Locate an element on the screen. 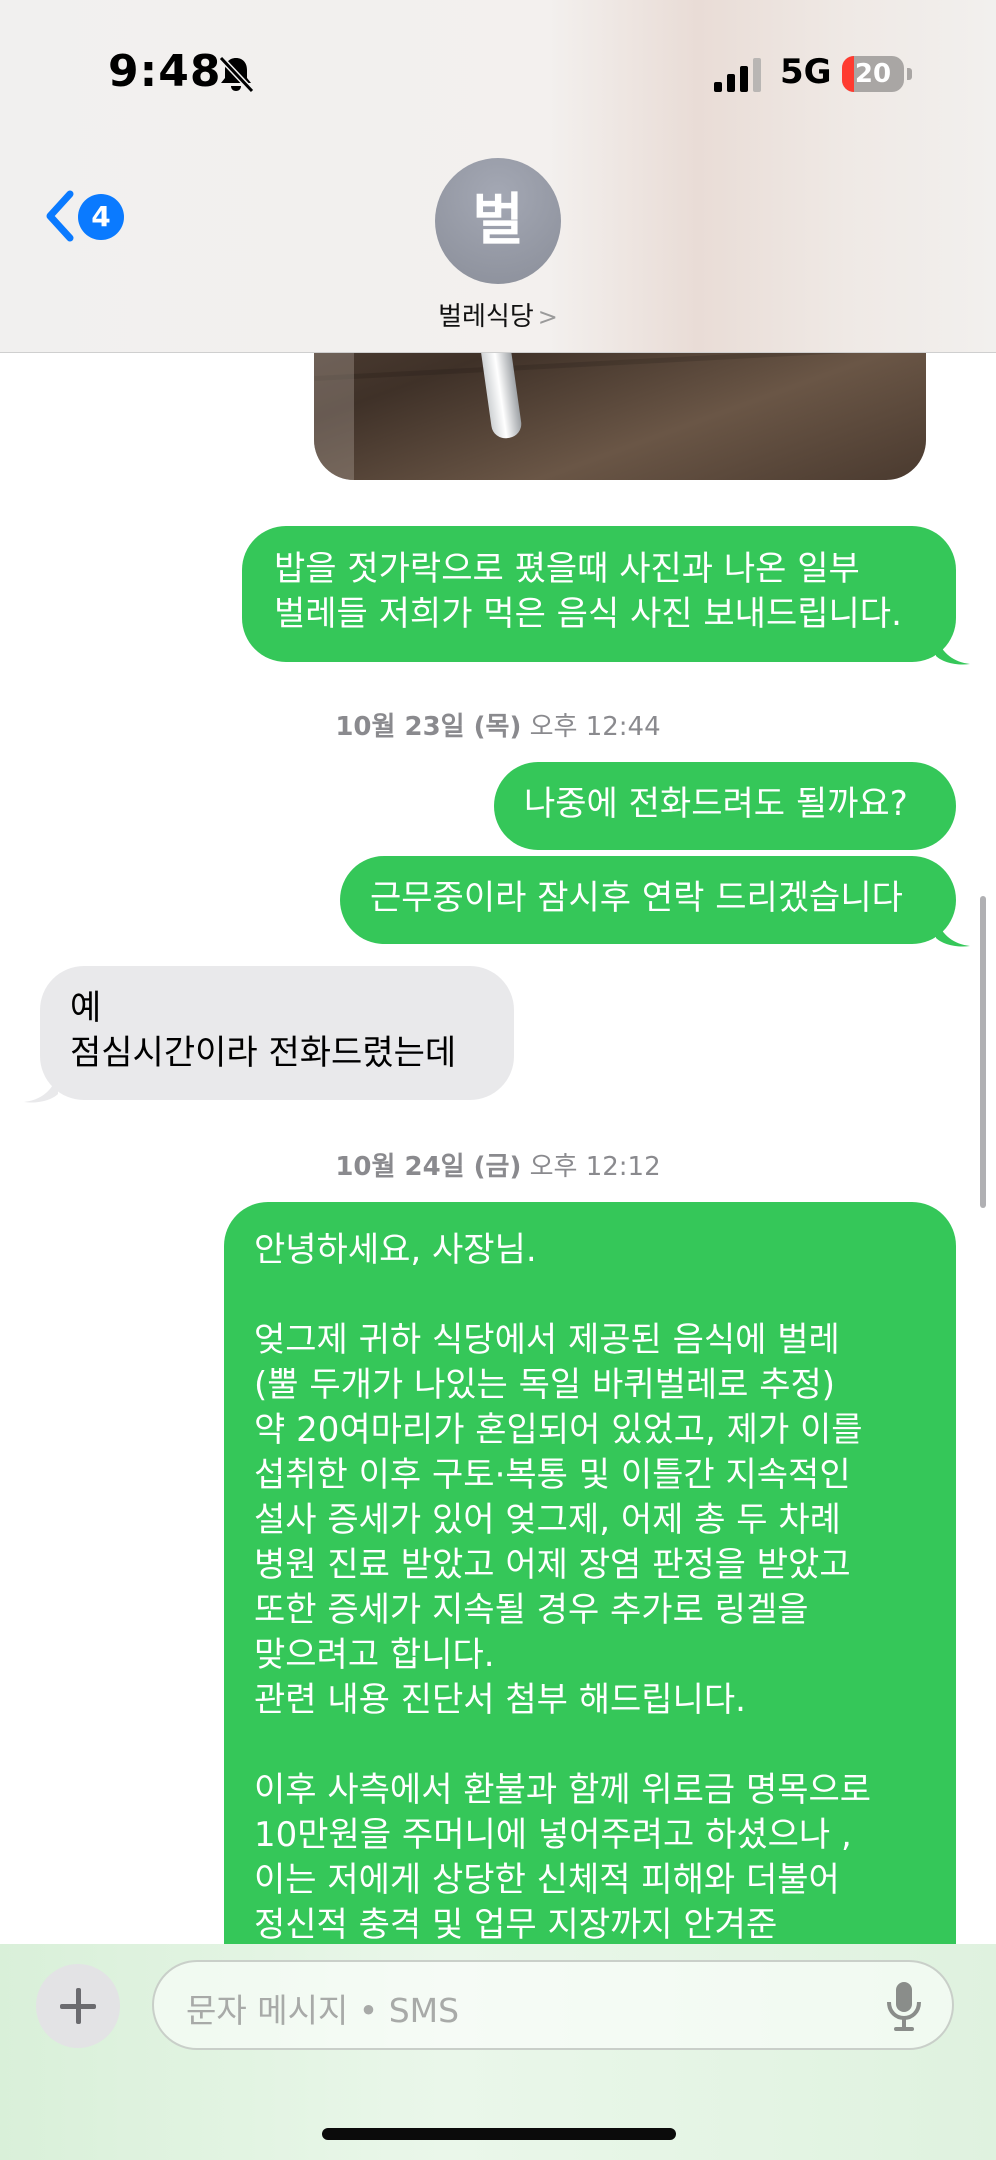  timestamp-date: 10월 23일 (목) is located at coordinates (428, 727).